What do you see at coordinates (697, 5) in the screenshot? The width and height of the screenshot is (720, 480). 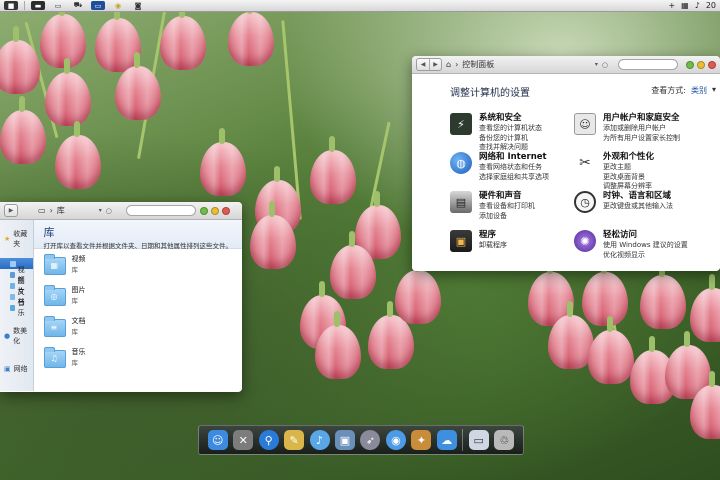 I see `volume-icon: ♪` at bounding box center [697, 5].